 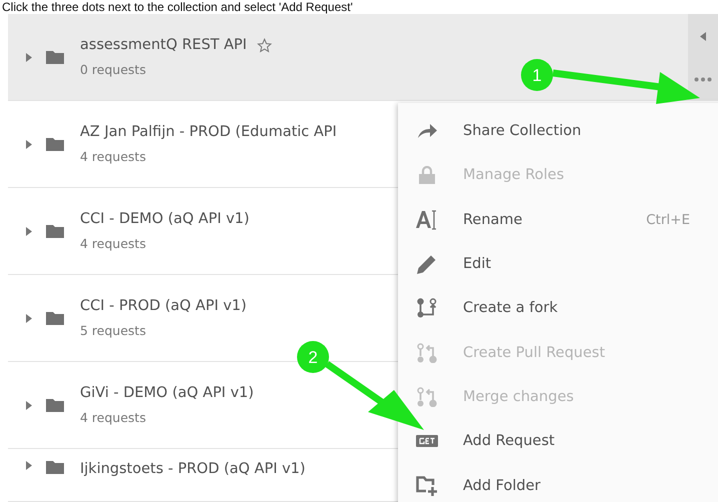 I want to click on instruction-text: Click the three dots next to the collection and select 'Add Request', so click(x=177, y=7).